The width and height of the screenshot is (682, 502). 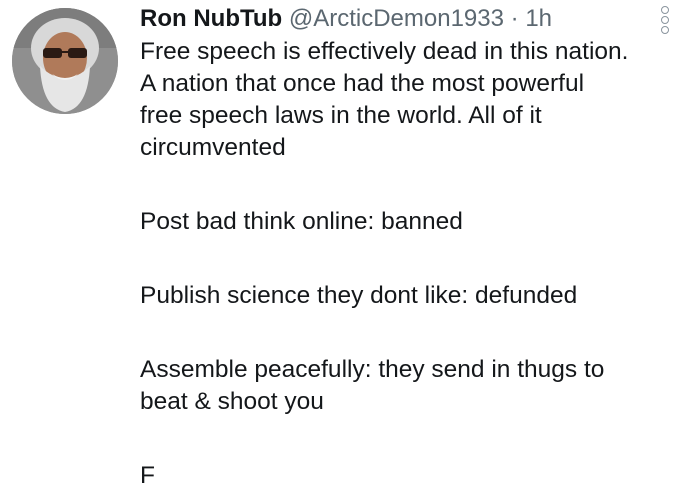 What do you see at coordinates (538, 18) in the screenshot?
I see `timestamp: 1h` at bounding box center [538, 18].